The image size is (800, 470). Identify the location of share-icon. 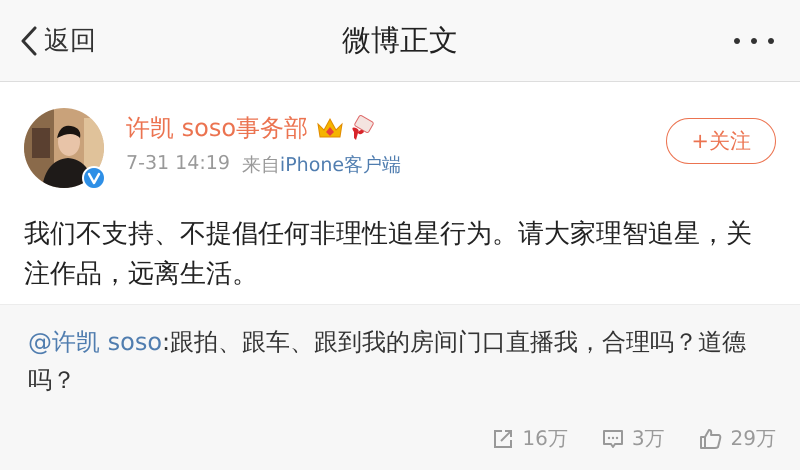
(503, 439).